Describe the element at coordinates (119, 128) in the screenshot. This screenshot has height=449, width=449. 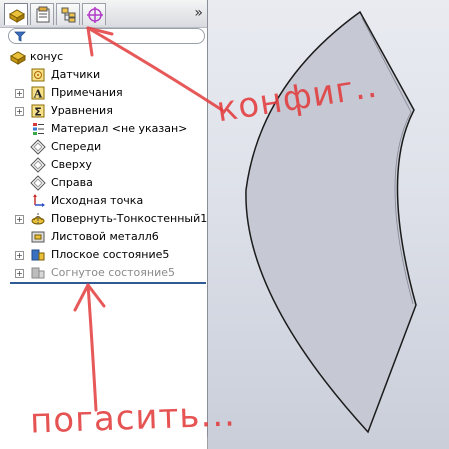
I see `tree-item-label: Материал <не указан>` at that location.